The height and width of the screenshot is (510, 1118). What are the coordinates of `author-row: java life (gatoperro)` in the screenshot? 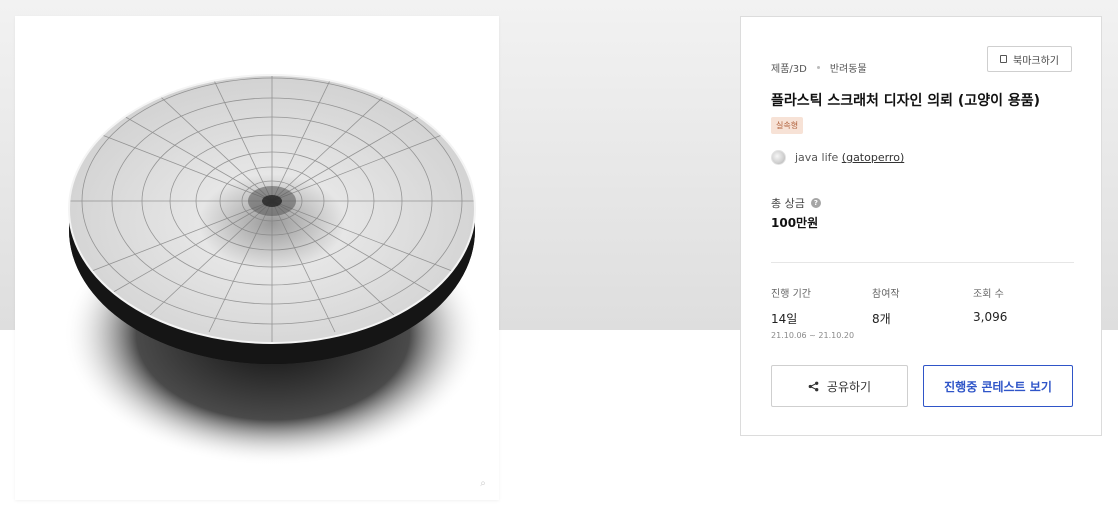 It's located at (837, 157).